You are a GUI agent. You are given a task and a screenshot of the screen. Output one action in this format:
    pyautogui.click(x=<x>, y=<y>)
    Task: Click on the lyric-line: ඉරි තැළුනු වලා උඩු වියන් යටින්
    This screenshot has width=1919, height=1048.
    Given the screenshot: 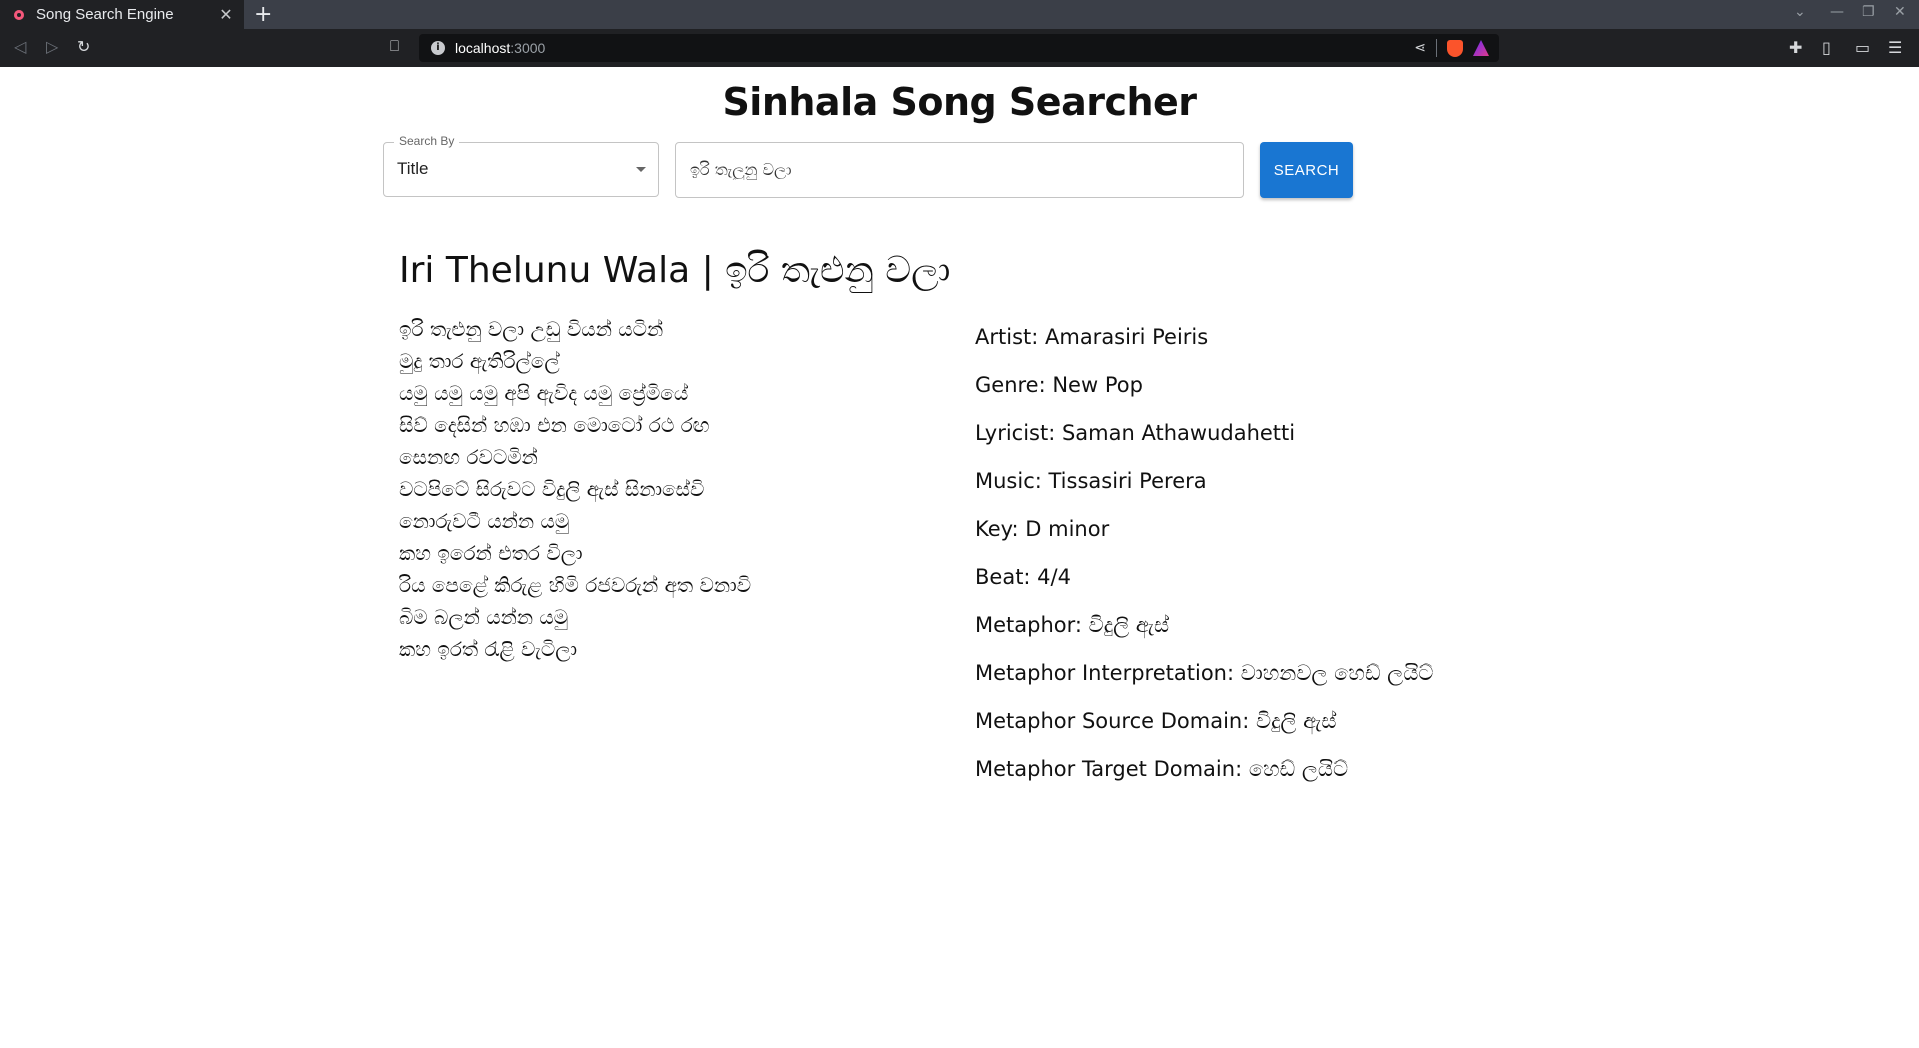 What is the action you would take?
    pyautogui.click(x=531, y=329)
    